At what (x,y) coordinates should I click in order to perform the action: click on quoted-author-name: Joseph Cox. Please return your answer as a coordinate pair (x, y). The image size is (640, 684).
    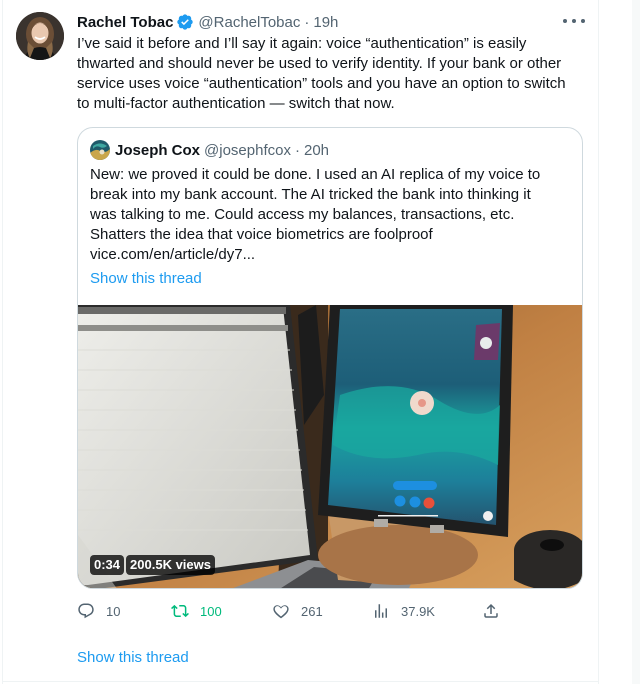
    Looking at the image, I should click on (158, 150).